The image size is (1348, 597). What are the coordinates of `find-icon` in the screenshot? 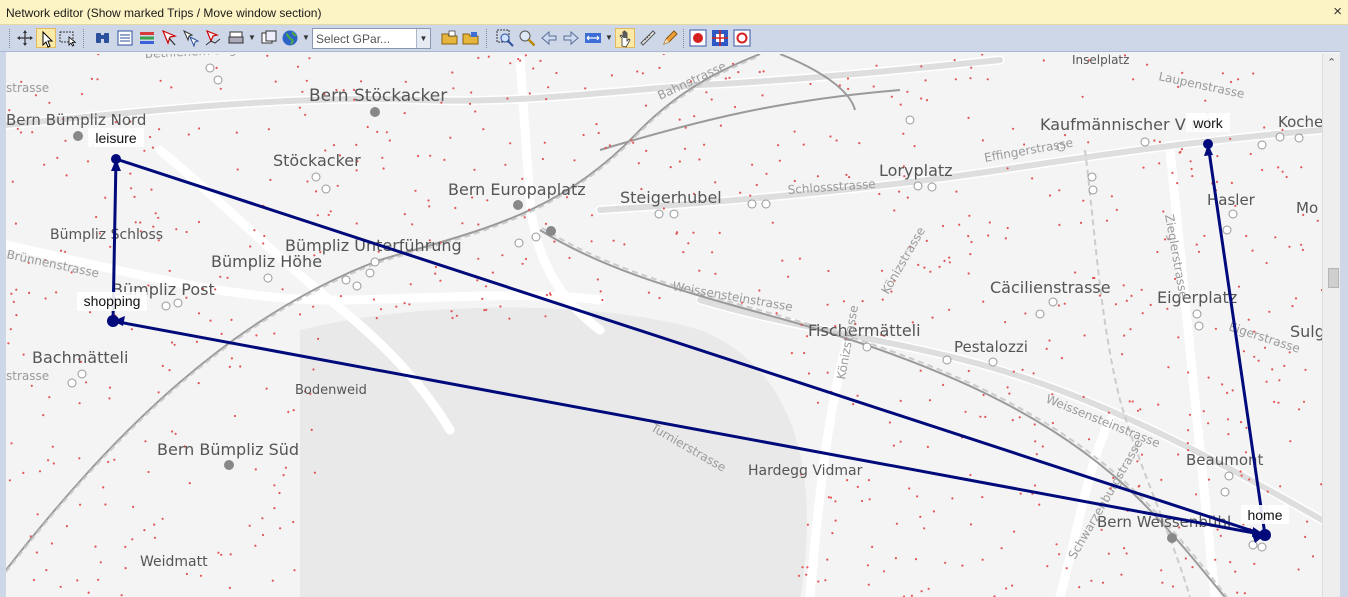 It's located at (103, 38).